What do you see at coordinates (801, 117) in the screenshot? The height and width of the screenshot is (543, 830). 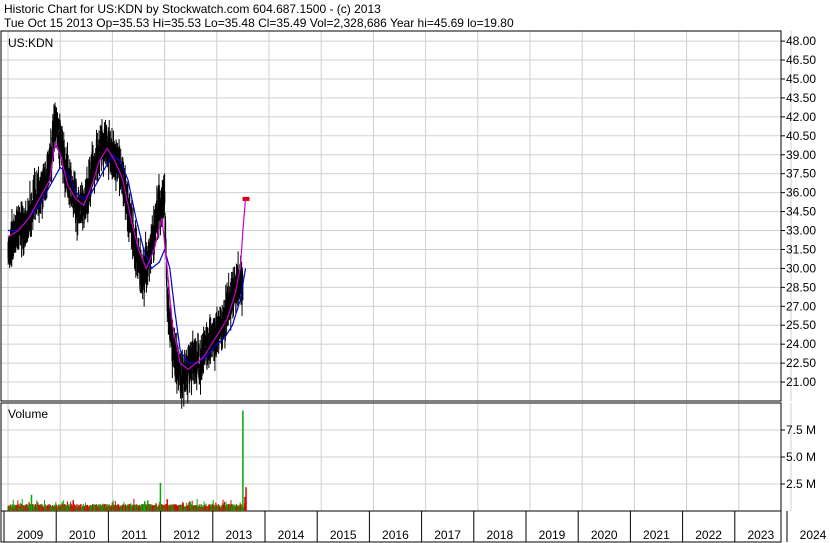 I see `y-tick-label: 42.00` at bounding box center [801, 117].